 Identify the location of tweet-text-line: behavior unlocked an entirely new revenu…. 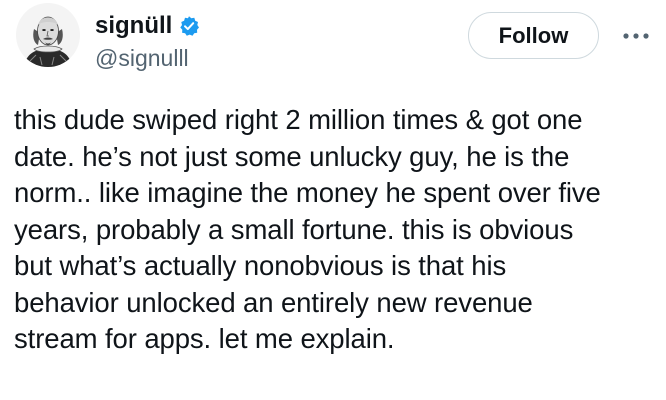
(273, 302).